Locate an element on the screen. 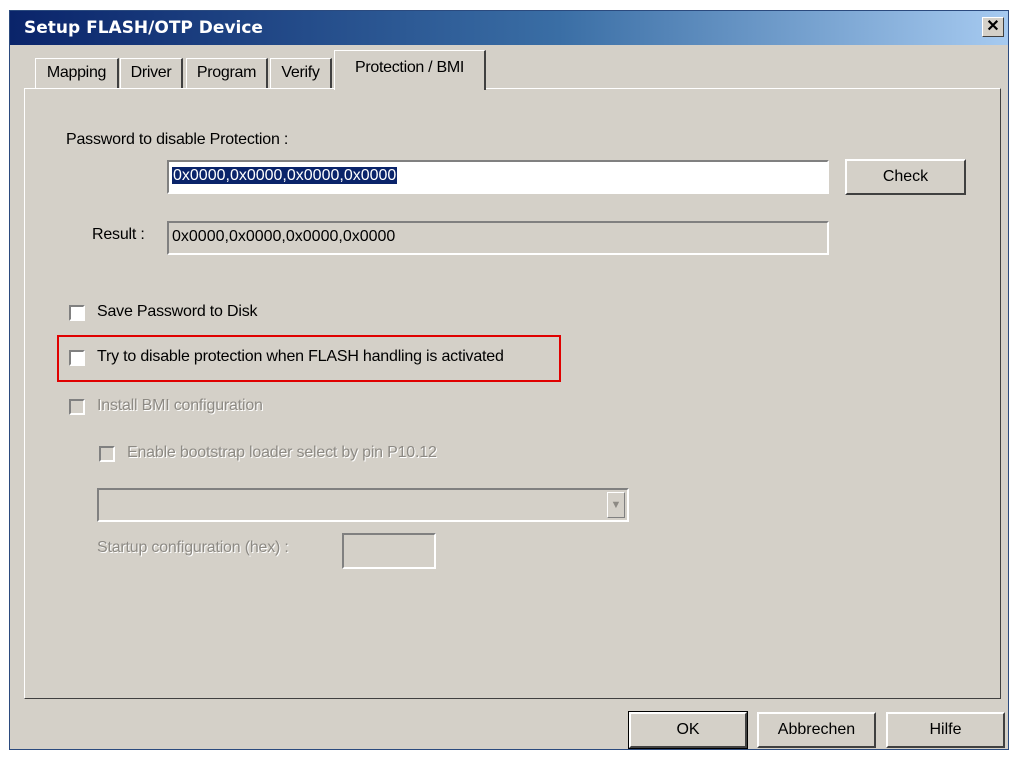  save-password-checkbox is located at coordinates (77, 313).